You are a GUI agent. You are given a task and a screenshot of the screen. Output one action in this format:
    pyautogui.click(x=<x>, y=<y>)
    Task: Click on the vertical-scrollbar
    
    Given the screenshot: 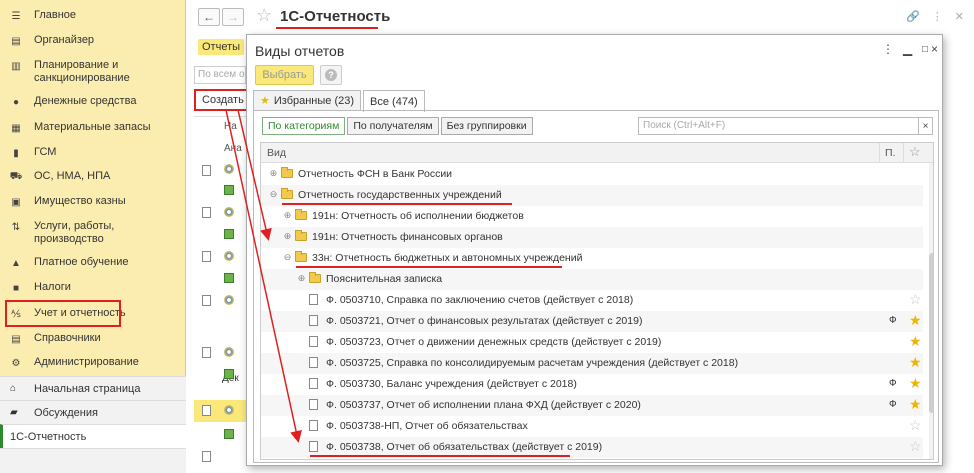 What is the action you would take?
    pyautogui.click(x=931, y=311)
    